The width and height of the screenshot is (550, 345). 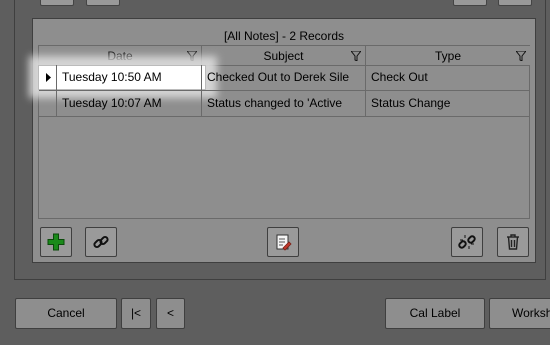 What do you see at coordinates (14, 140) in the screenshot?
I see `left-divider` at bounding box center [14, 140].